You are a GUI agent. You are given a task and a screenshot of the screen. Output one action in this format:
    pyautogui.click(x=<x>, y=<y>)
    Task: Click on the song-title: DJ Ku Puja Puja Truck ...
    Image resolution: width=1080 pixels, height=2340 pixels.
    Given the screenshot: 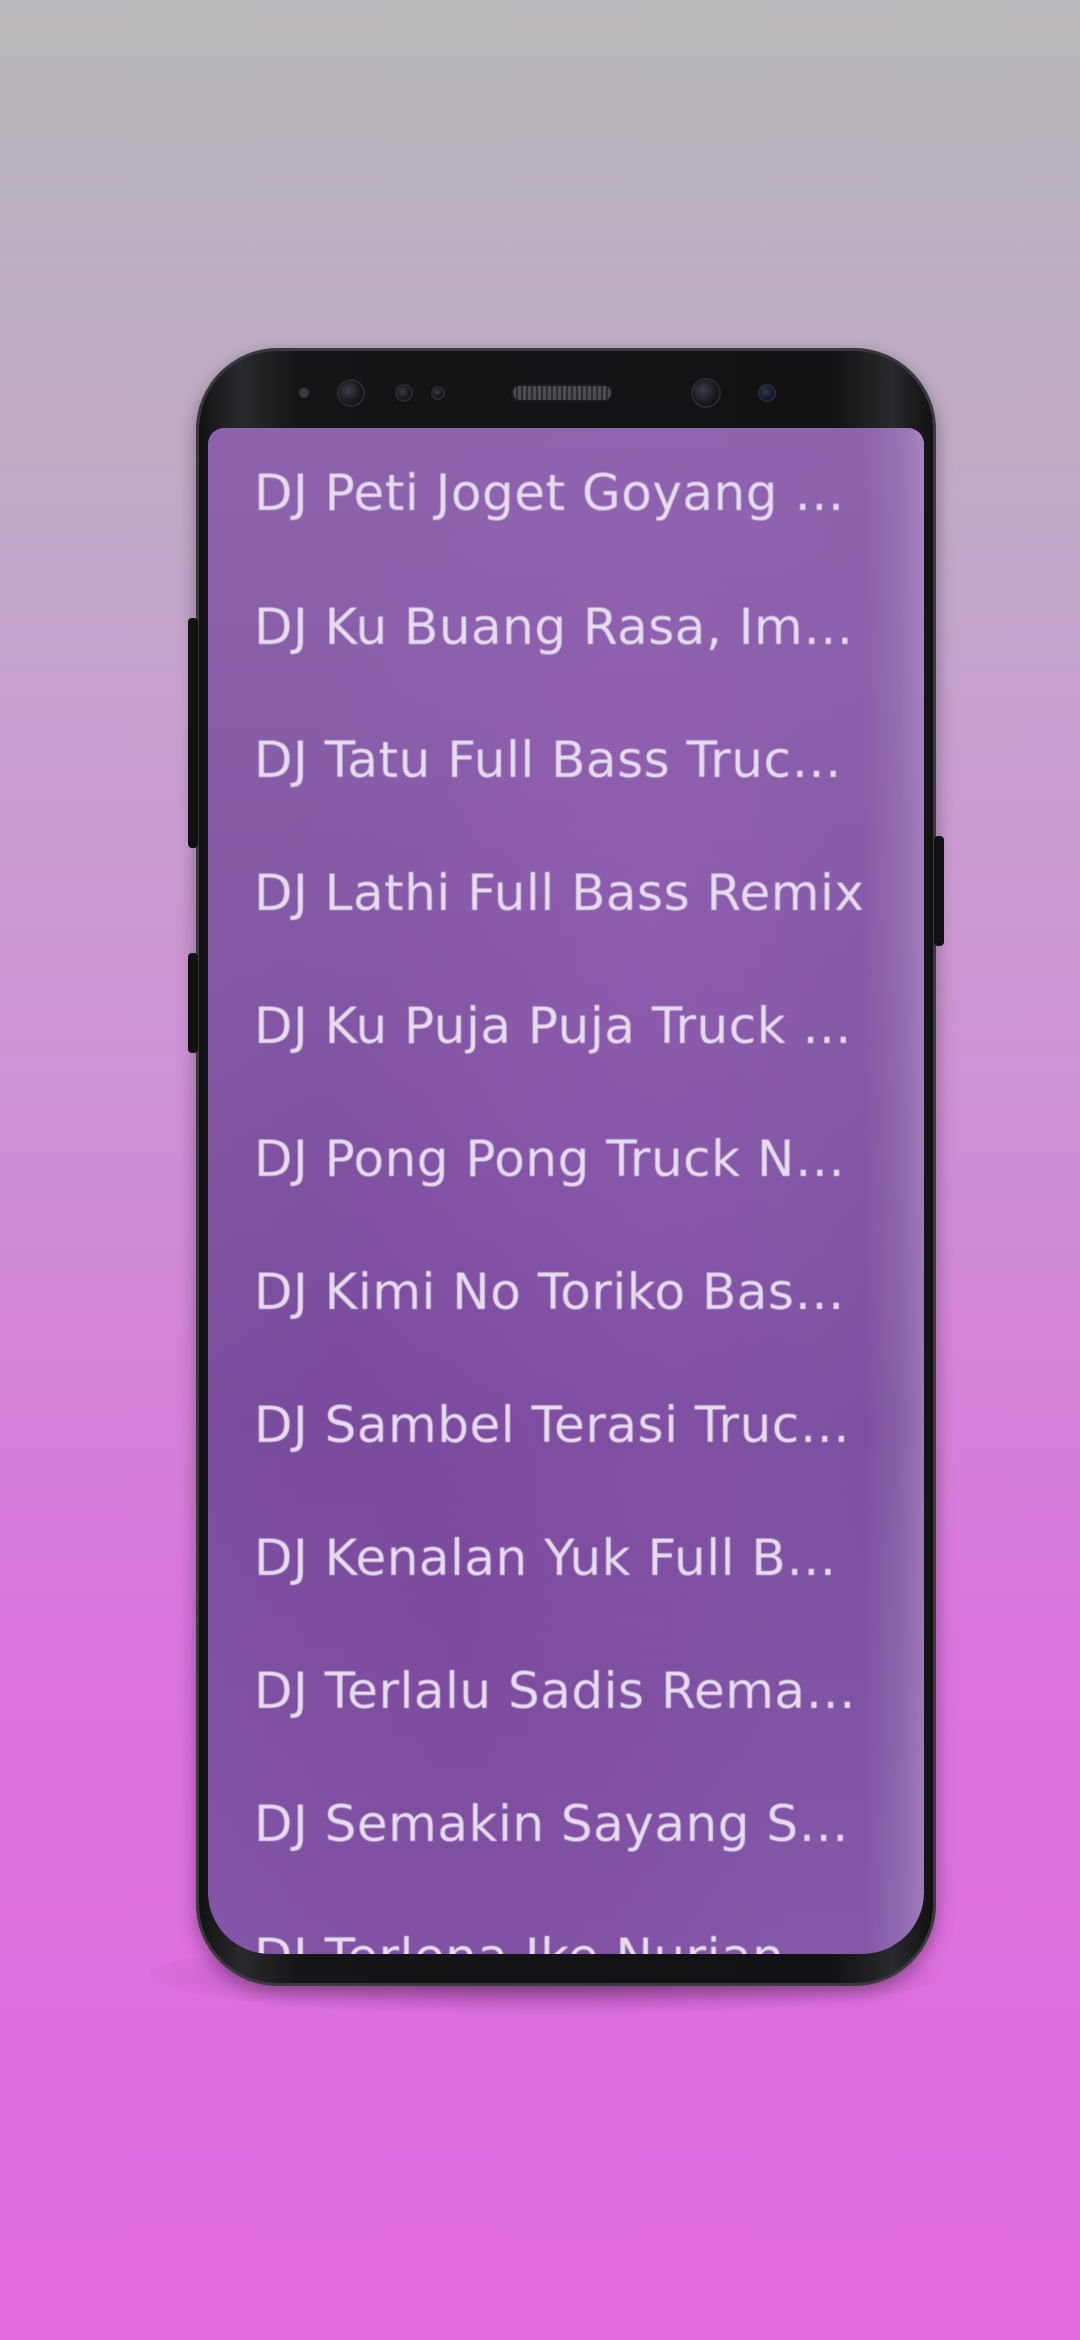 What is the action you would take?
    pyautogui.click(x=553, y=1026)
    